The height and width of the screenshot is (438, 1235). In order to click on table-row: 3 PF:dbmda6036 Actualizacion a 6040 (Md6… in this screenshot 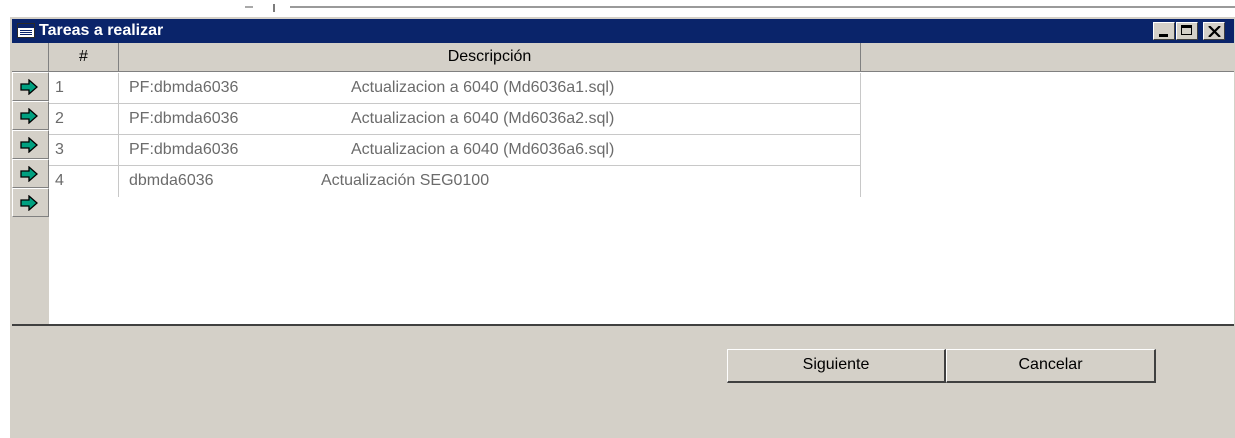, I will do `click(455, 150)`.